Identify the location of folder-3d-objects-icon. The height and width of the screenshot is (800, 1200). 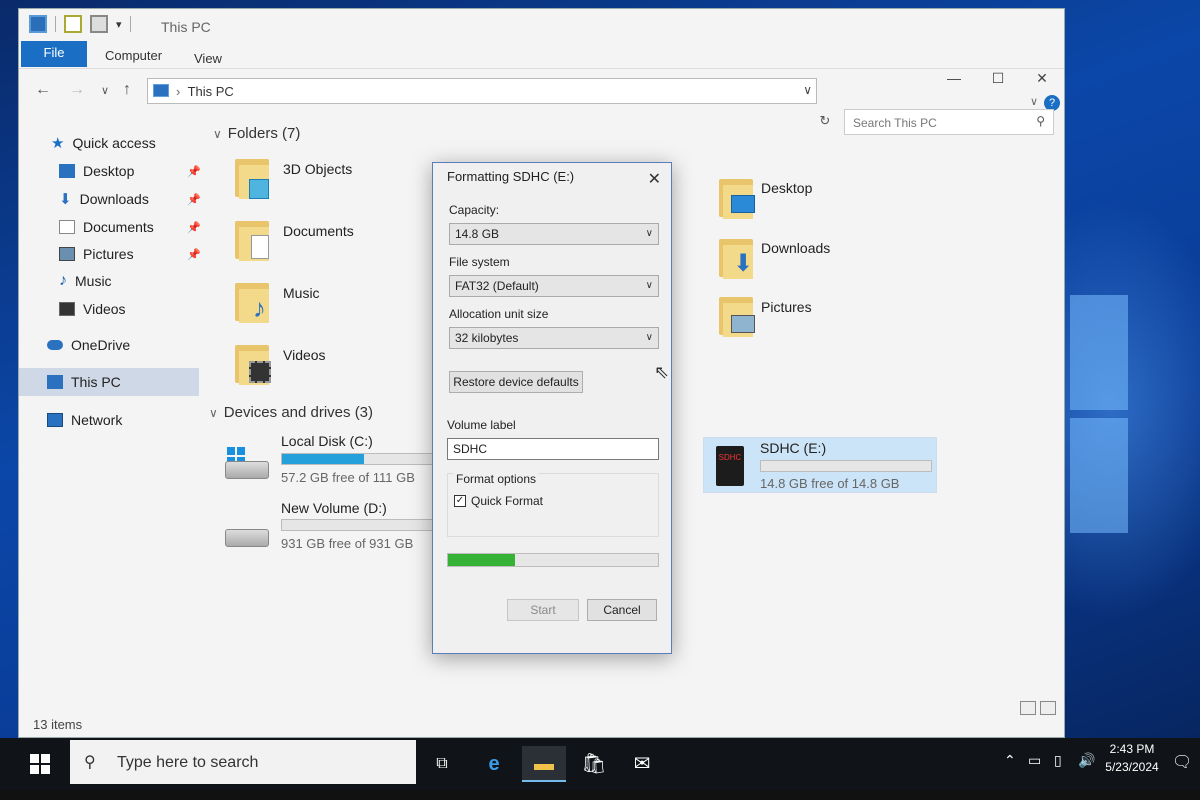
(253, 177).